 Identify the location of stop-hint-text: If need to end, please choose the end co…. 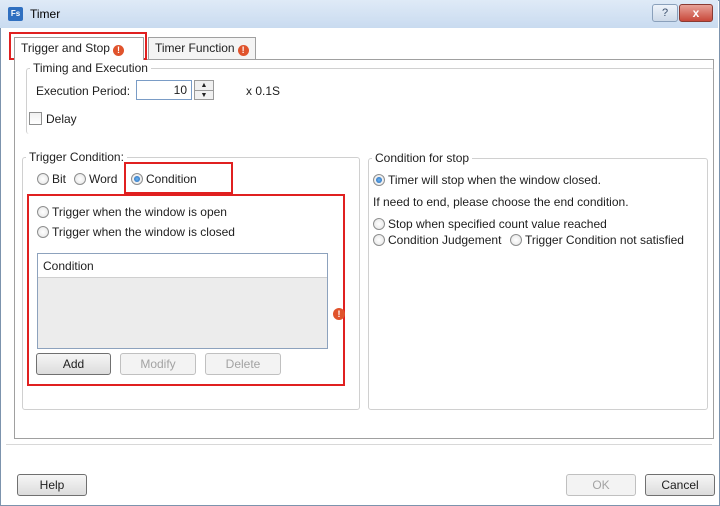
(501, 202).